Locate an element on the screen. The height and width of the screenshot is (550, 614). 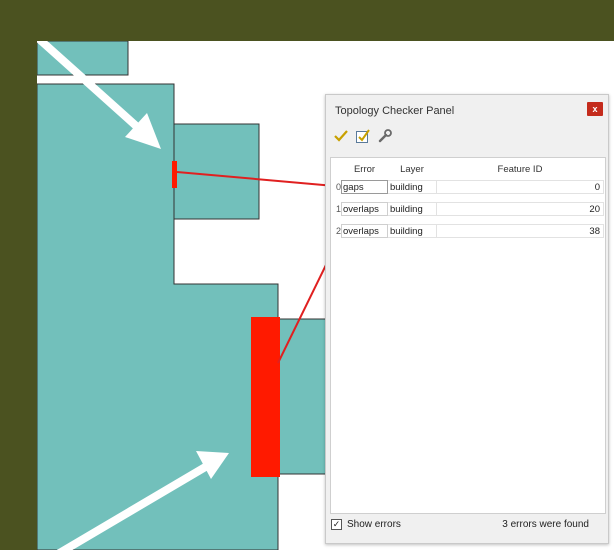
show-errors-checkbox: ✓ is located at coordinates (336, 524).